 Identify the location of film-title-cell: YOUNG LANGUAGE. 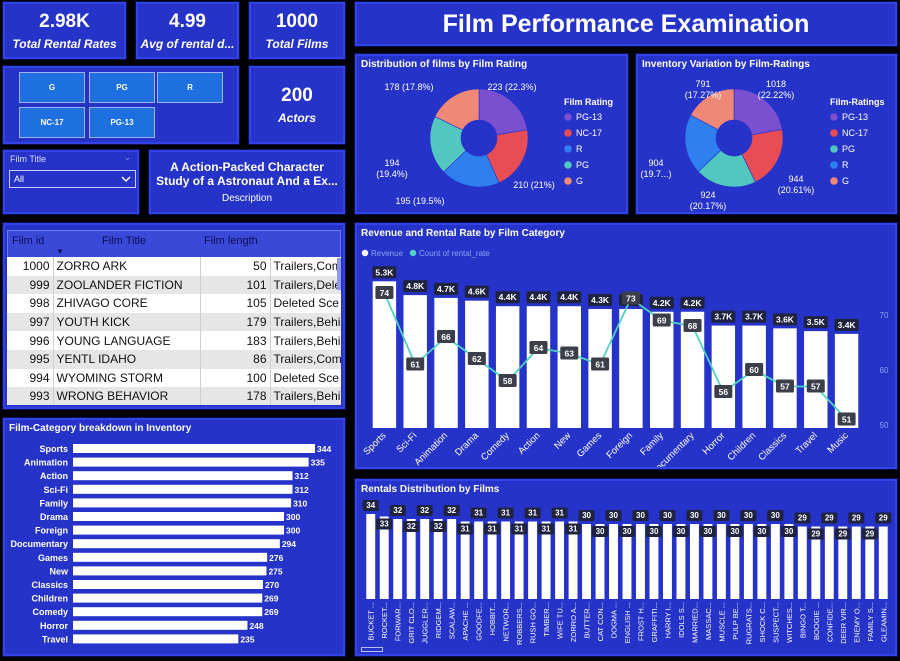
(127, 340).